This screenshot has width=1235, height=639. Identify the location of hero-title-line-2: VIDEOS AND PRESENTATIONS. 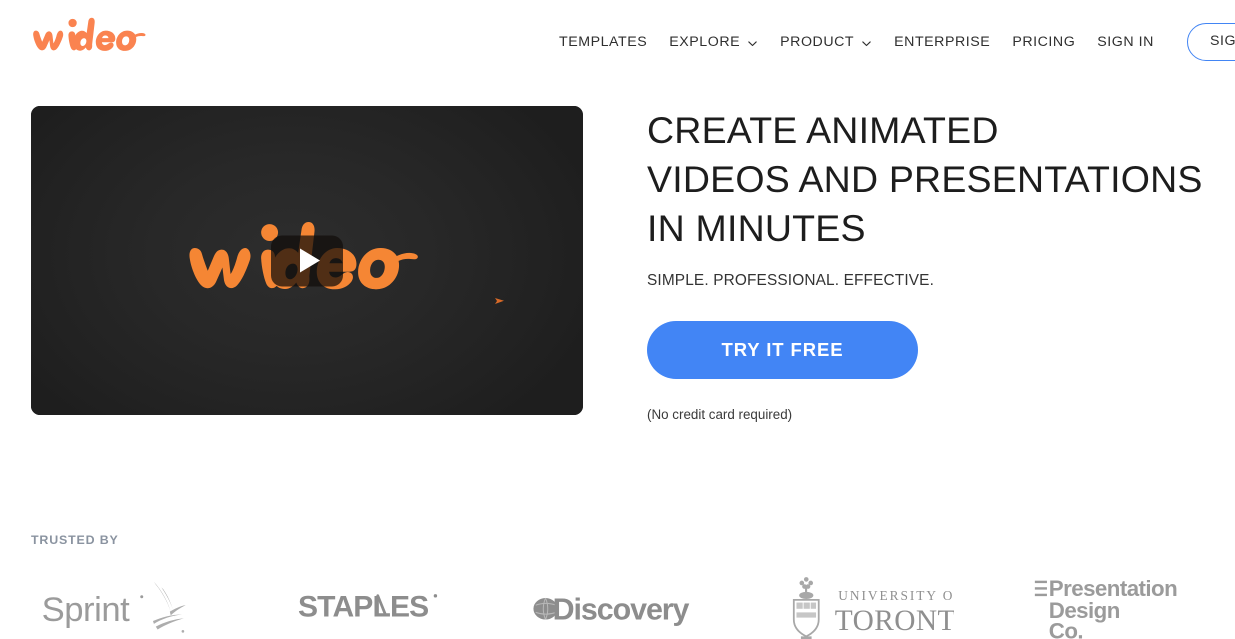
(925, 179).